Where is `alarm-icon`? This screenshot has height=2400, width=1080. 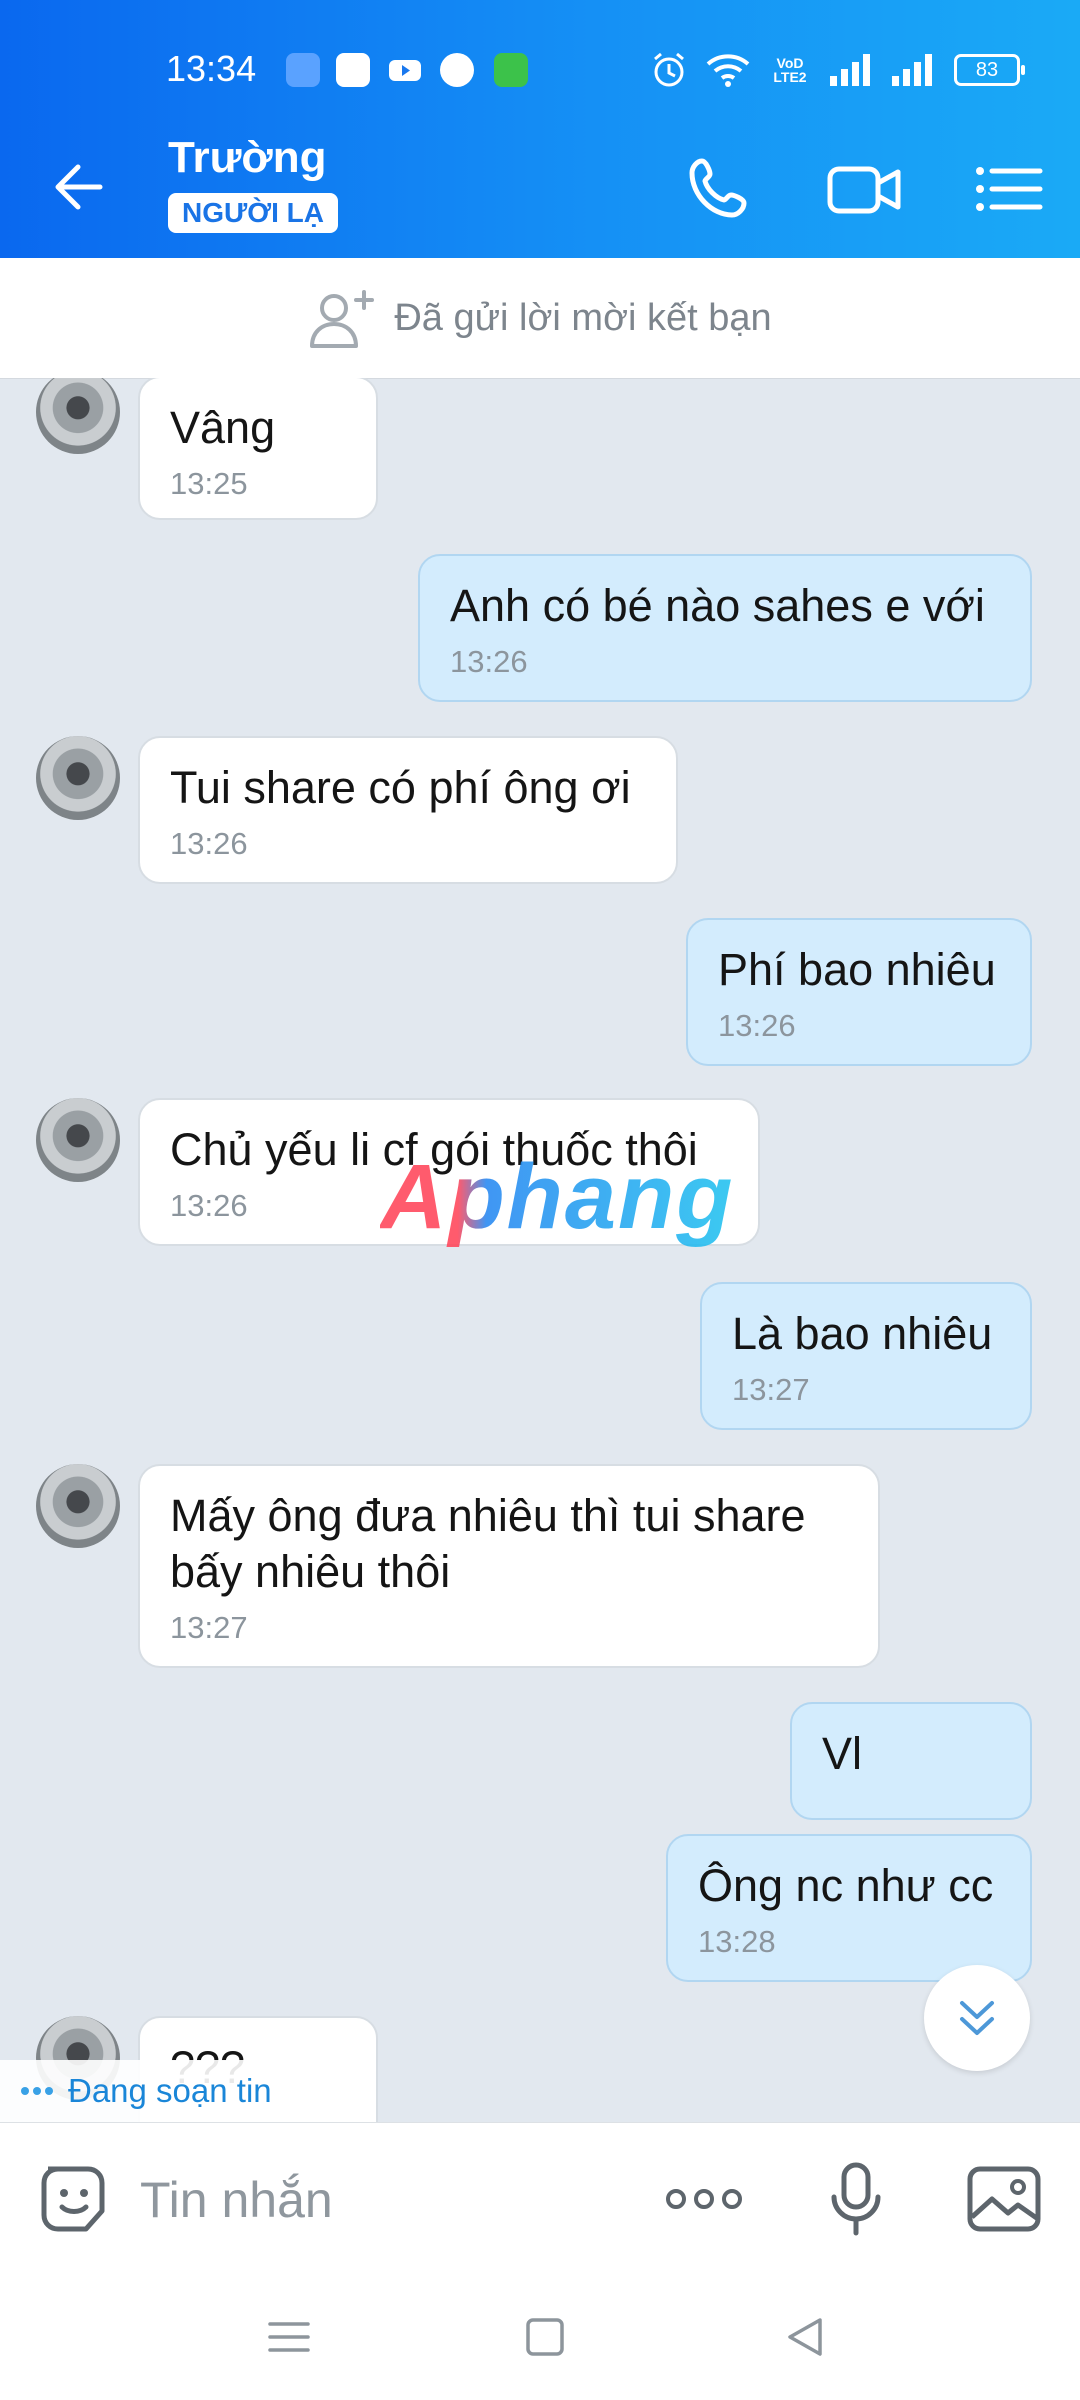
alarm-icon is located at coordinates (669, 69).